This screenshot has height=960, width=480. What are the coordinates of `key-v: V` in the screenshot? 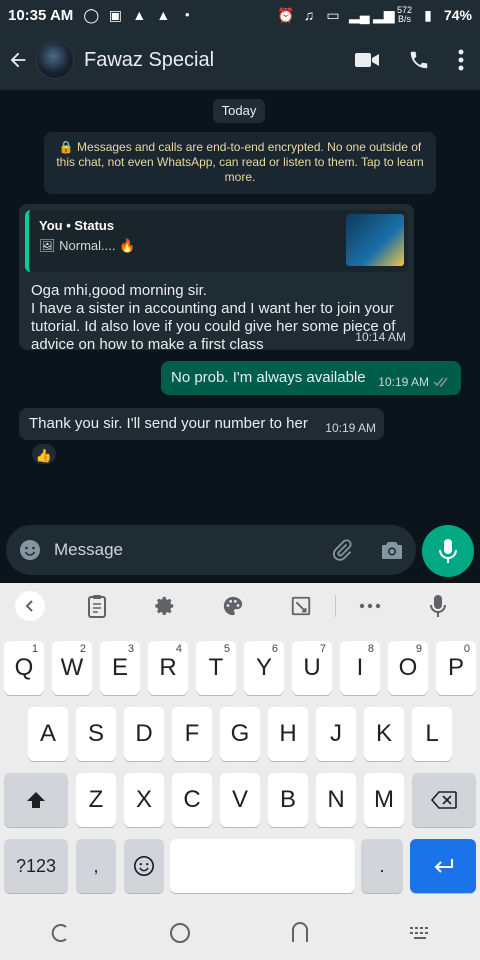 It's located at (240, 800).